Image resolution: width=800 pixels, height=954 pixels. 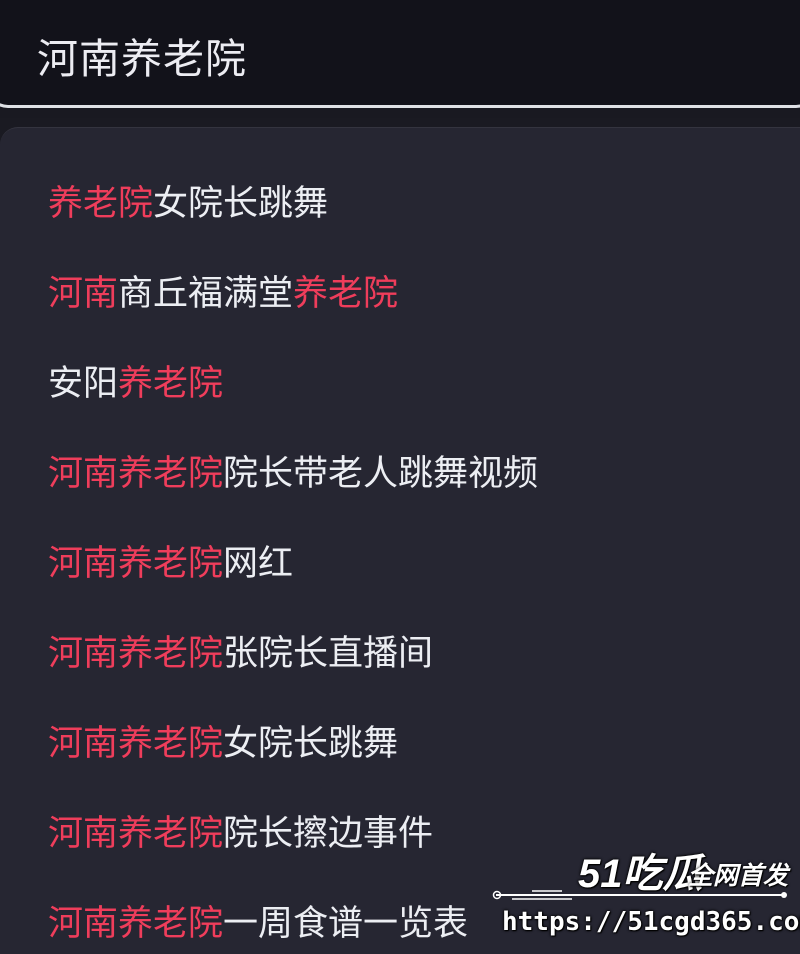 What do you see at coordinates (651, 922) in the screenshot?
I see `watermark-url: https://51cgd365.com` at bounding box center [651, 922].